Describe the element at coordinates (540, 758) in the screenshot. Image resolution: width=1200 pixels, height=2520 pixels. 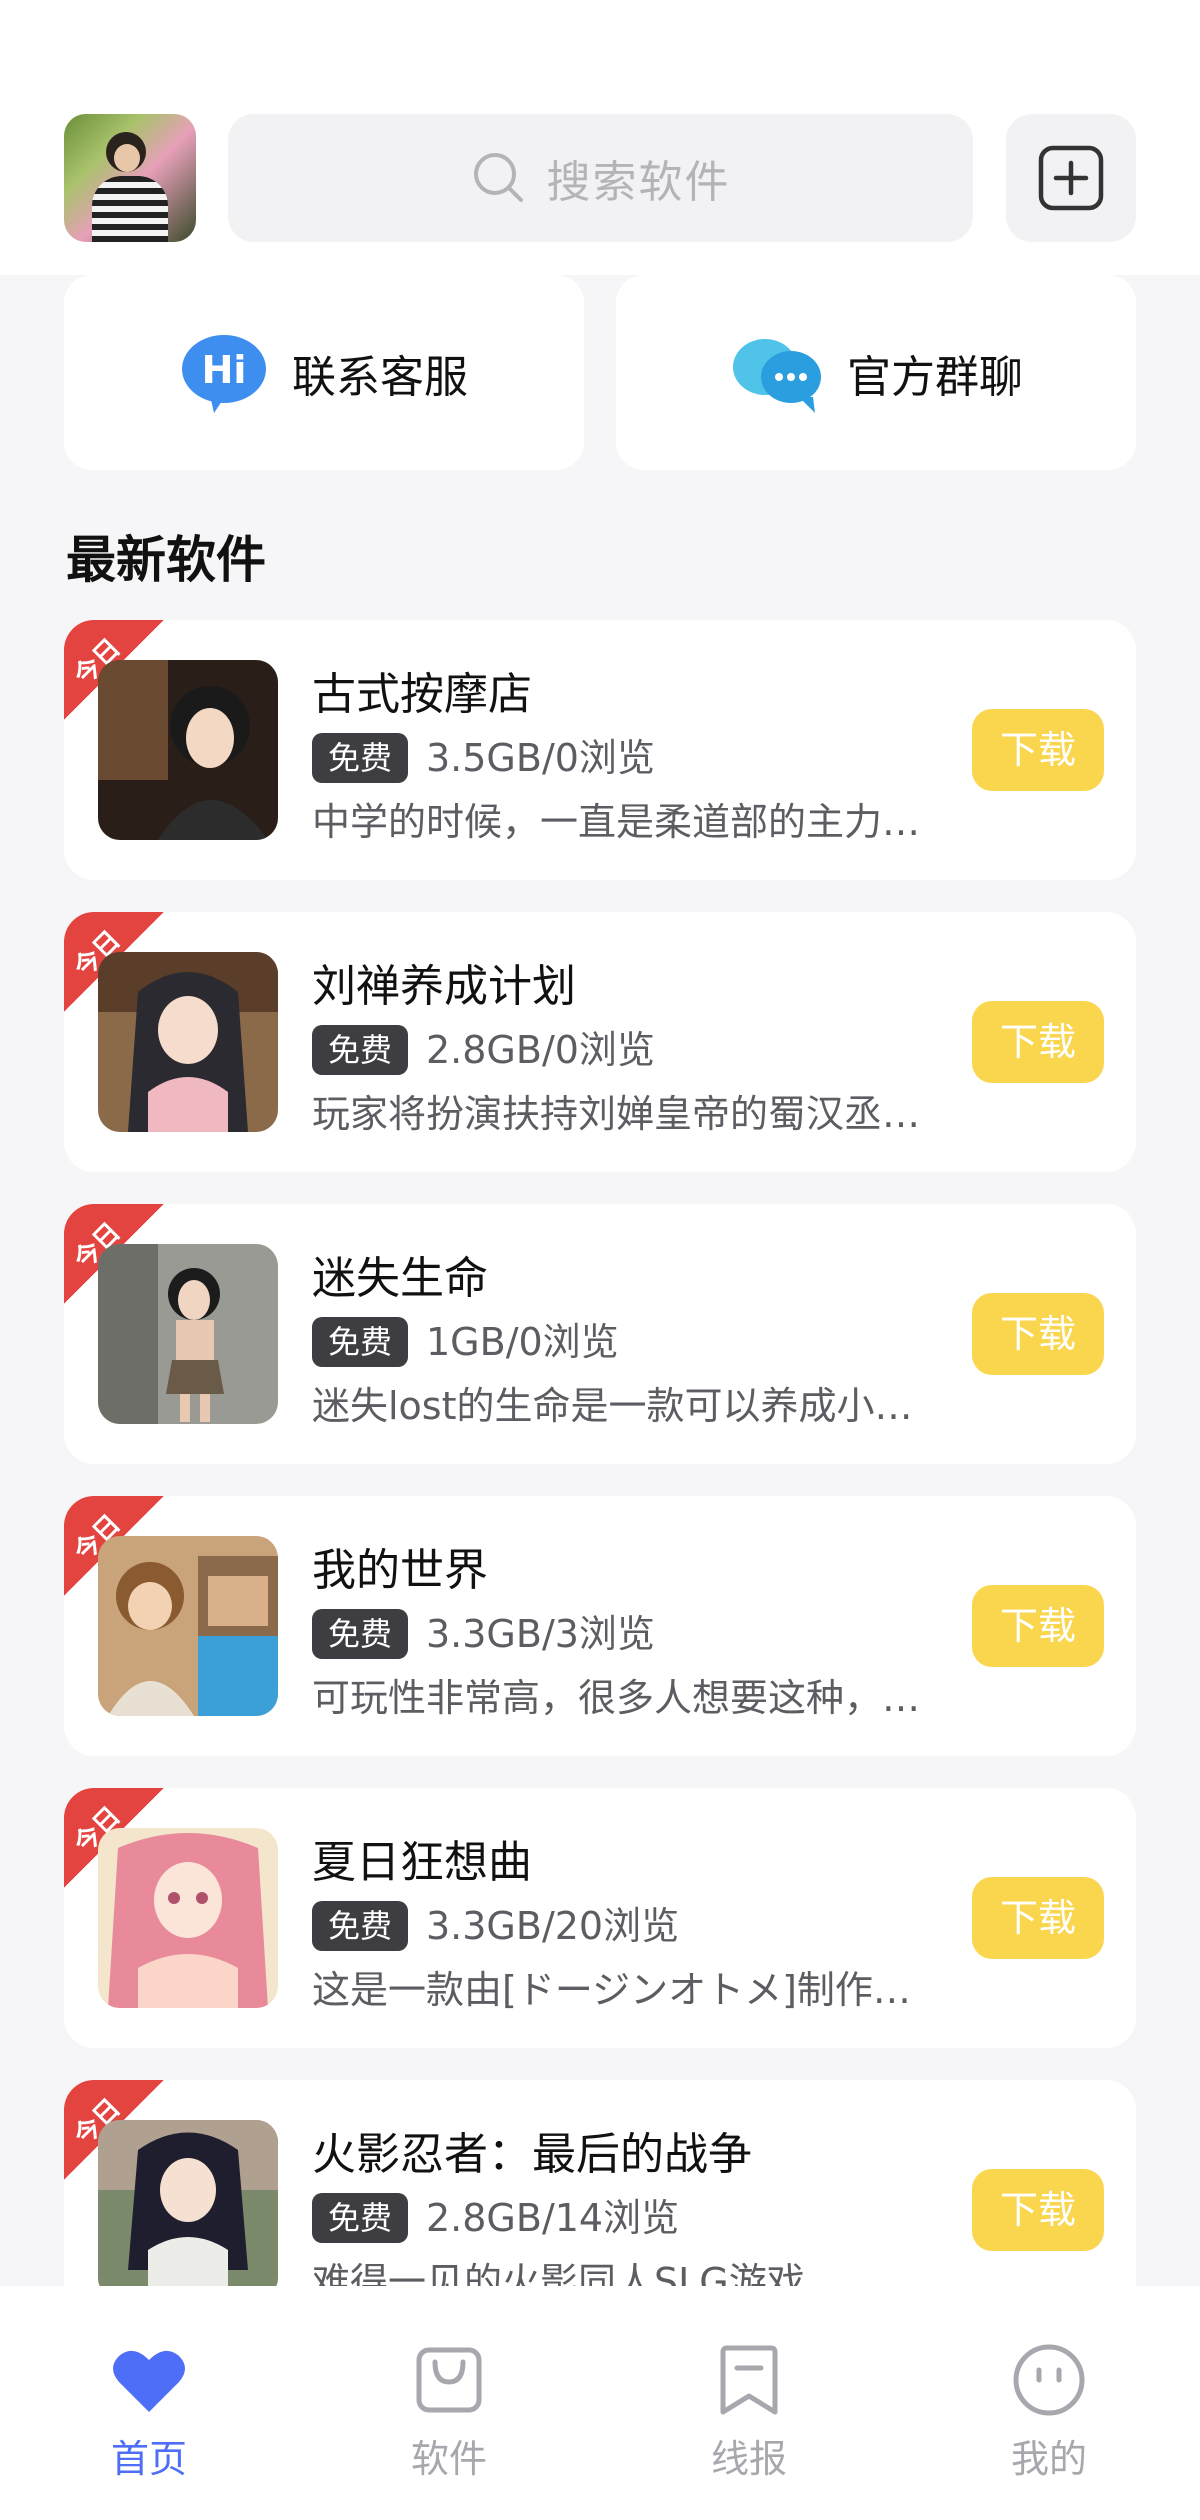
I see `app-meta: 3.5GB/0浏览` at that location.